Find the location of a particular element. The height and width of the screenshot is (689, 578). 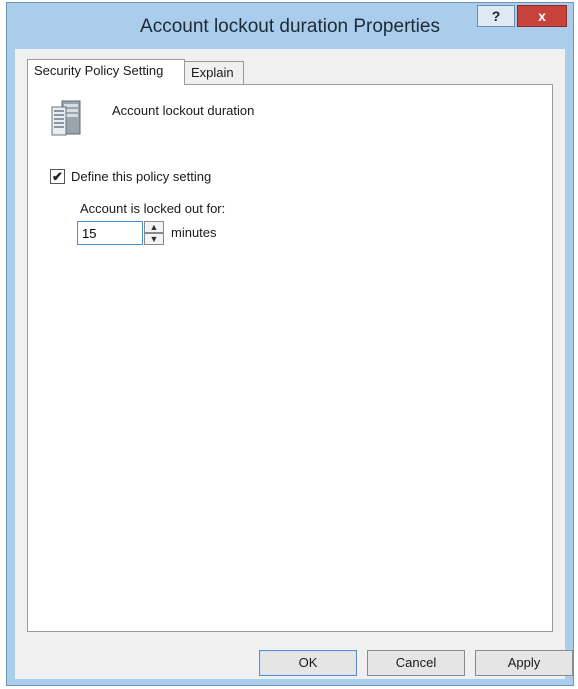

policy-name: Account lockout duration is located at coordinates (183, 110).